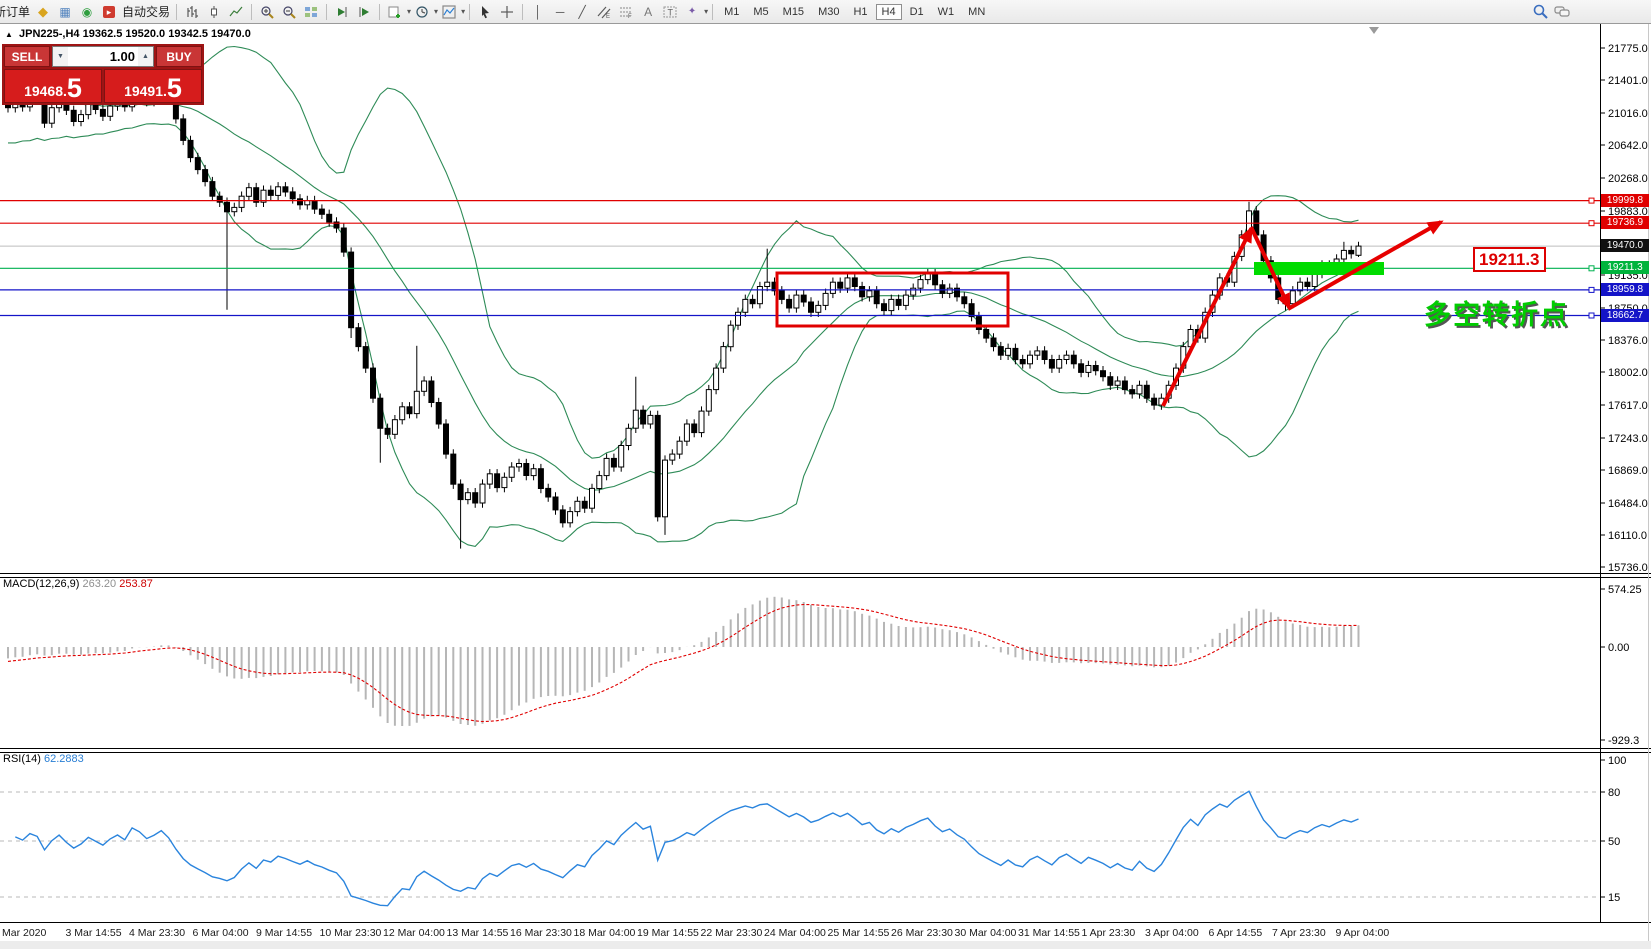  I want to click on vertical-line-icon: │, so click(538, 11).